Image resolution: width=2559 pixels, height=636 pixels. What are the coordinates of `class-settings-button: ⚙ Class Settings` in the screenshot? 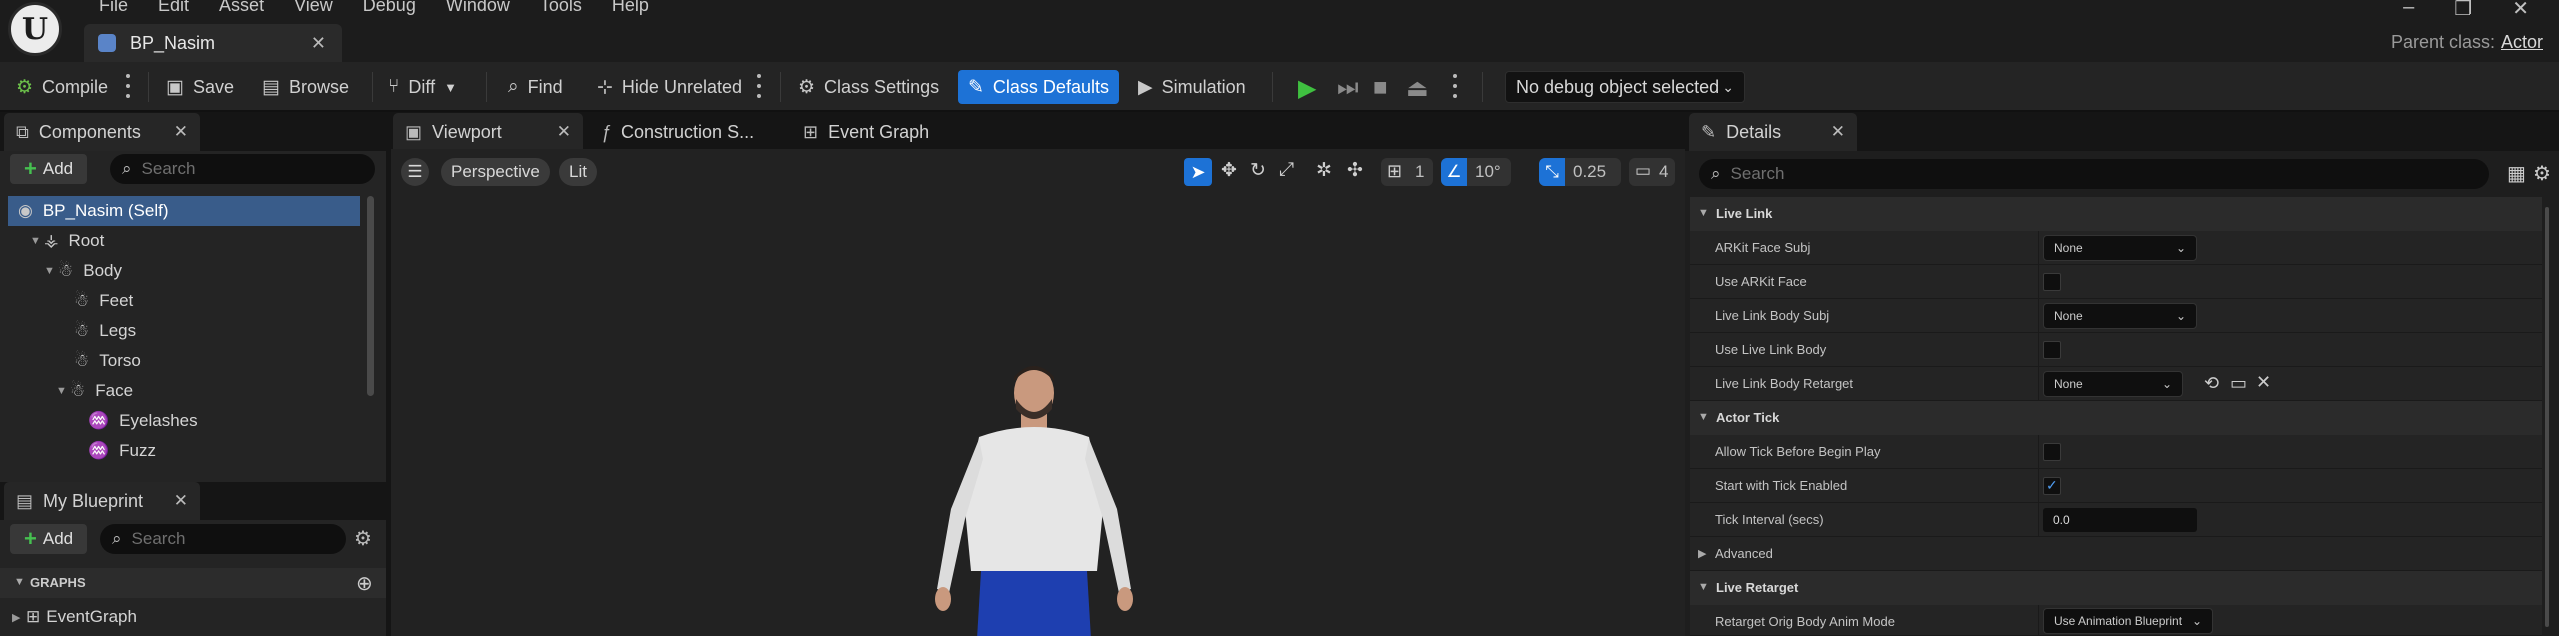 It's located at (868, 87).